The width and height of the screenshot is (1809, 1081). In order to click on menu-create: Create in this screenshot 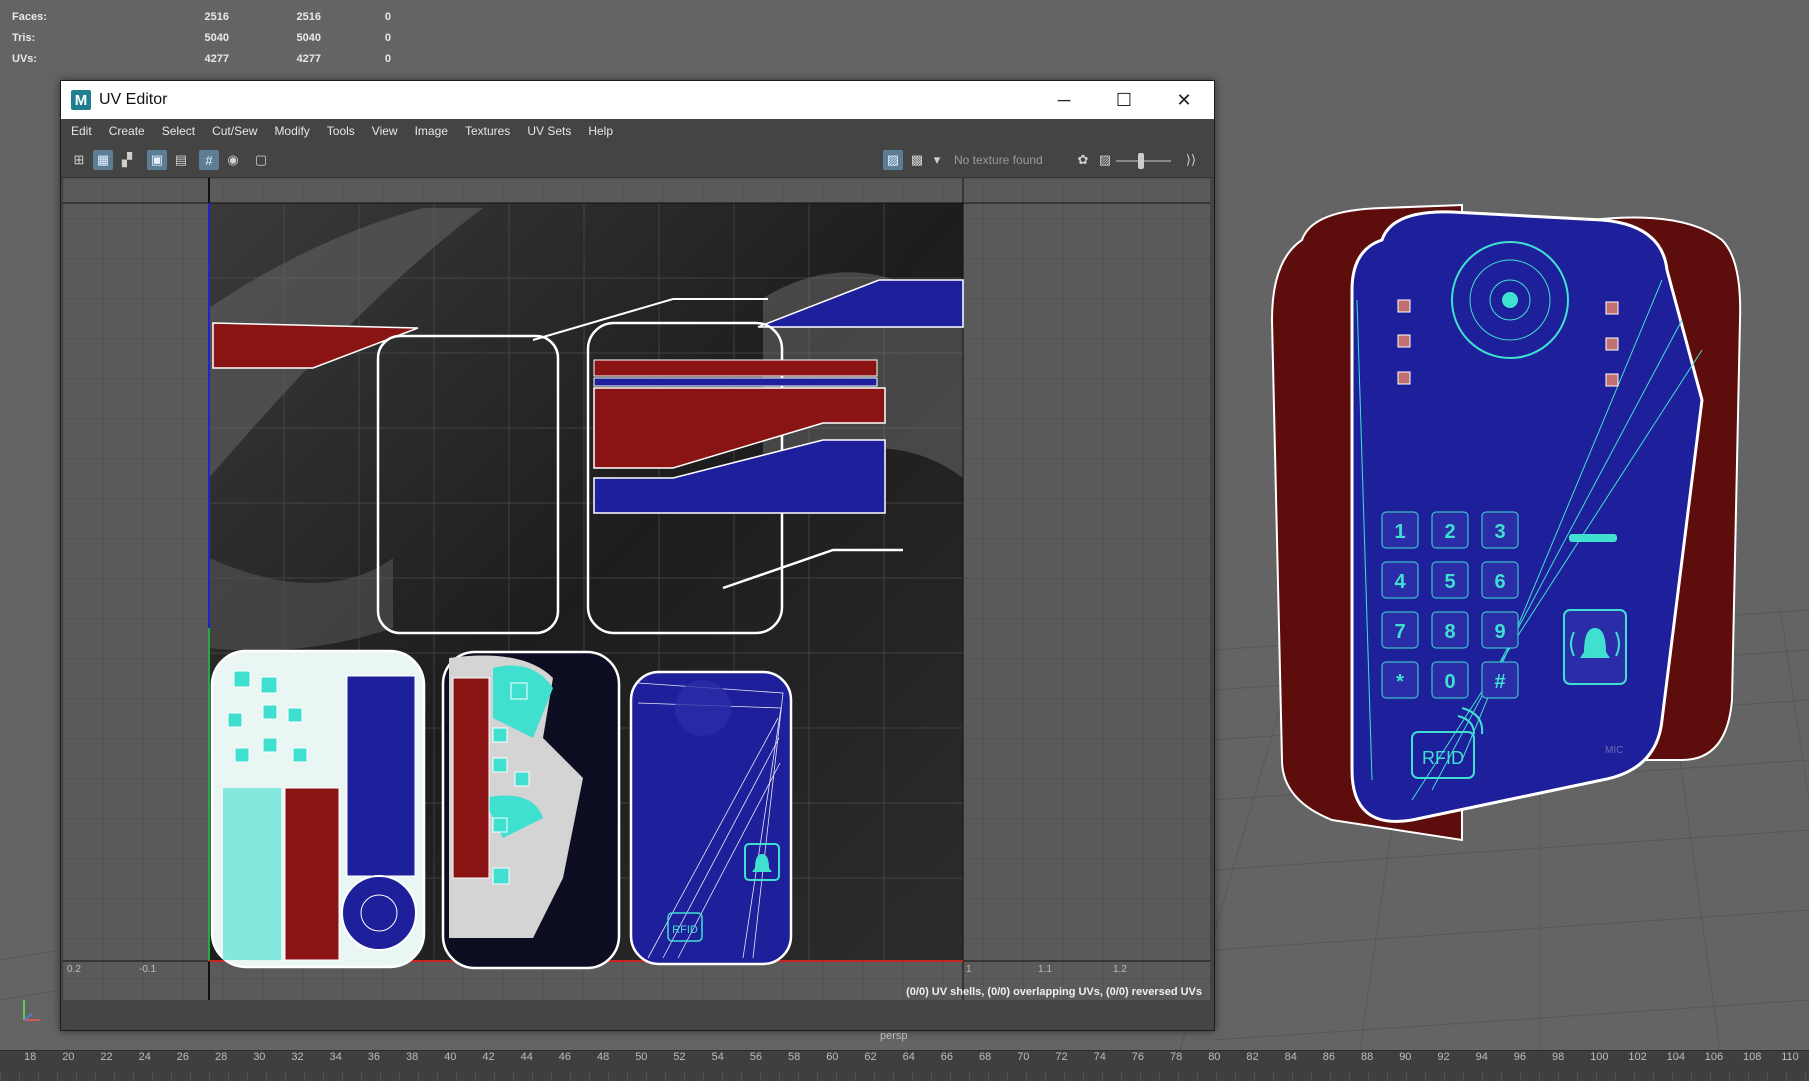, I will do `click(127, 131)`.